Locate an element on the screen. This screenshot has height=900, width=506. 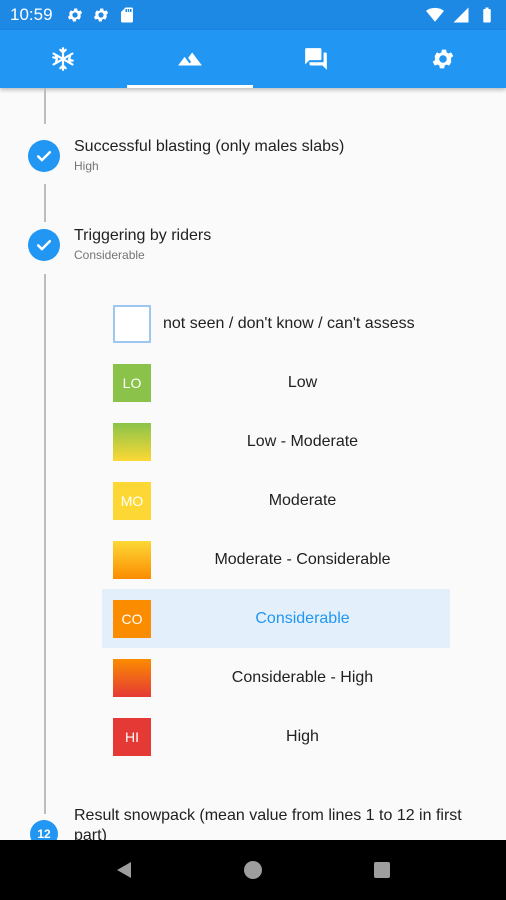
option-label: not seen / don't know / can't assess is located at coordinates (289, 323).